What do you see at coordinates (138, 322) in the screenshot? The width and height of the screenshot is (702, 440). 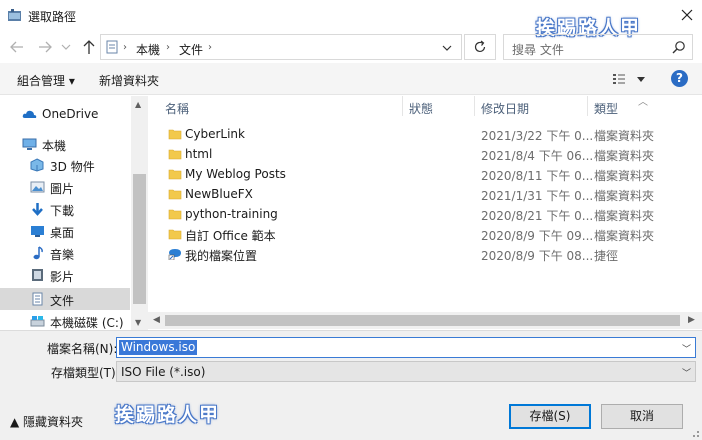 I see `scroll-down-arrow-icon: ▼` at bounding box center [138, 322].